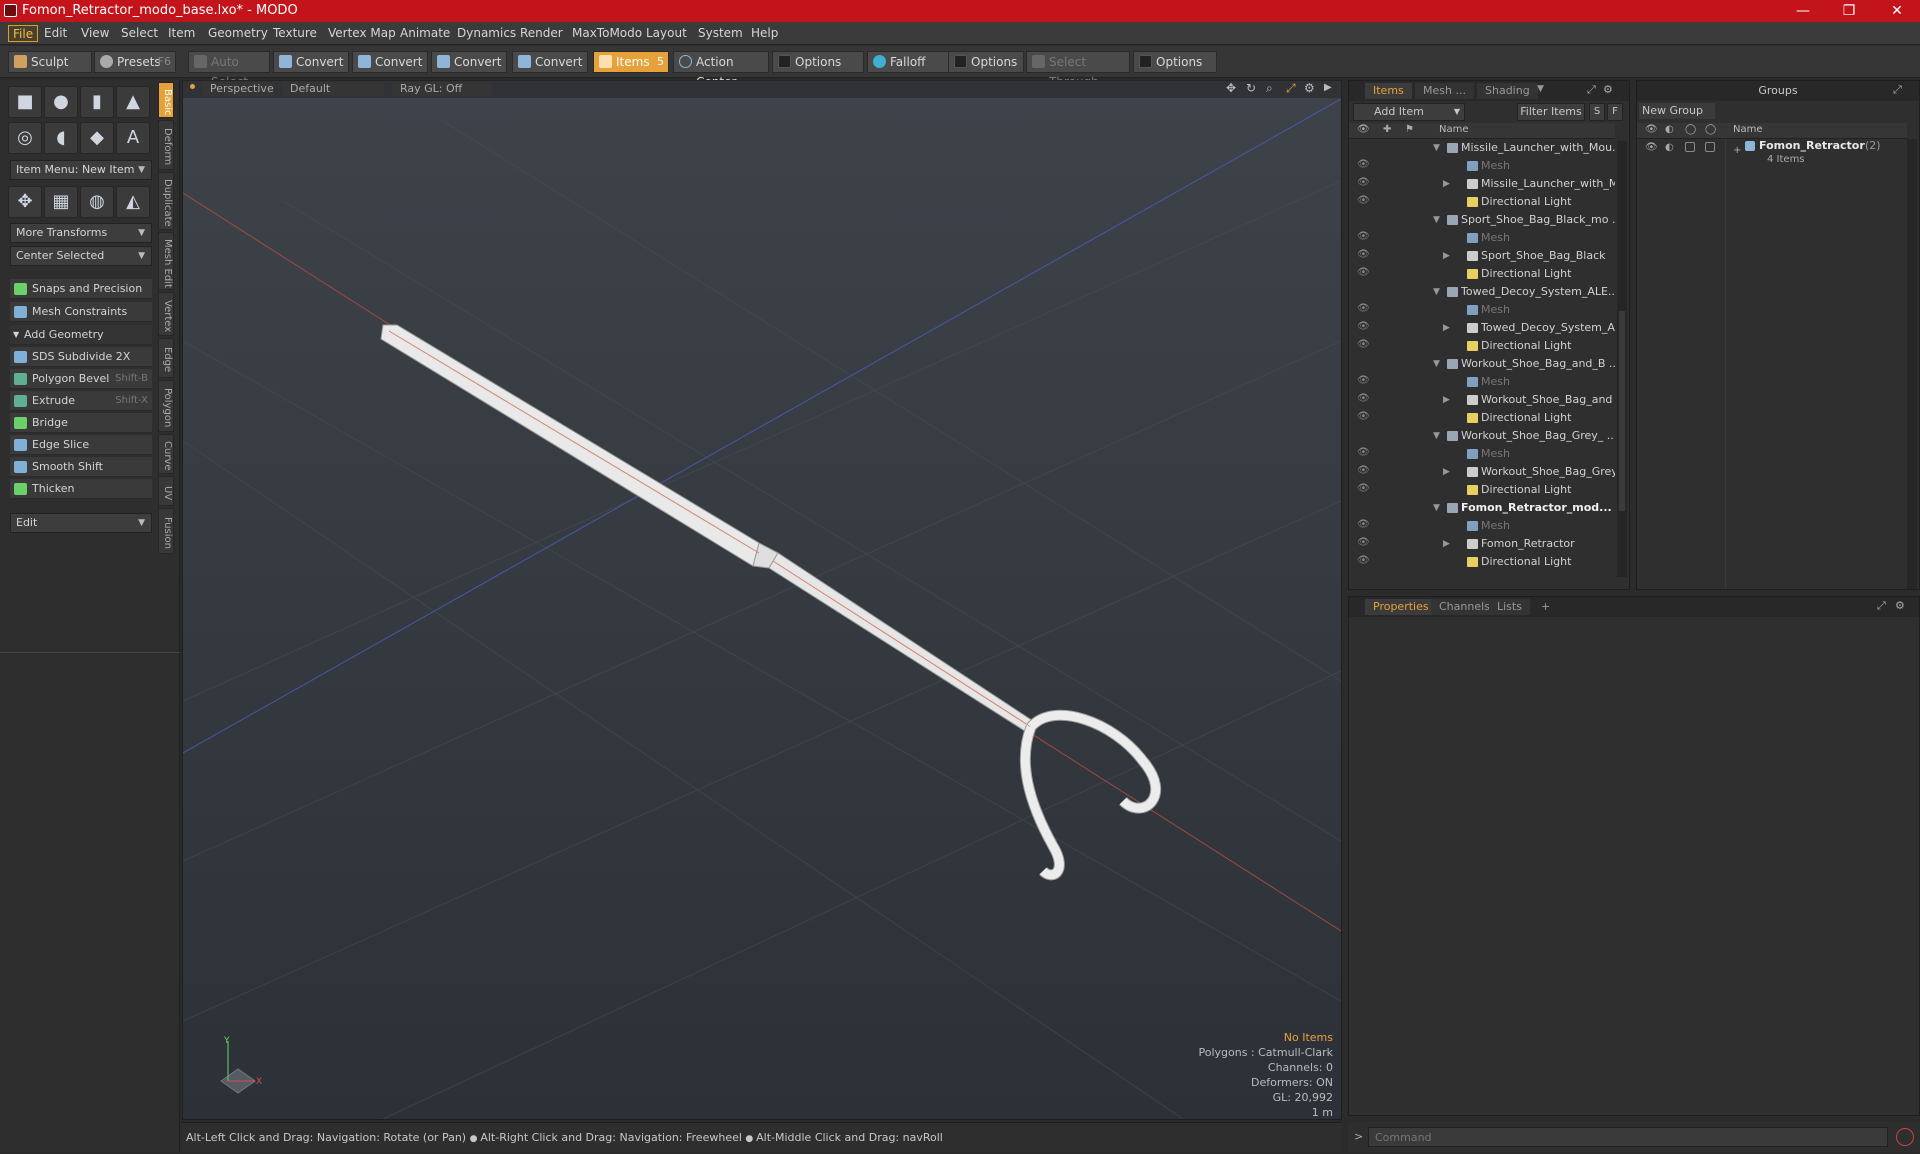 The width and height of the screenshot is (1920, 1154). What do you see at coordinates (139, 33) in the screenshot?
I see `menu-select: Select` at bounding box center [139, 33].